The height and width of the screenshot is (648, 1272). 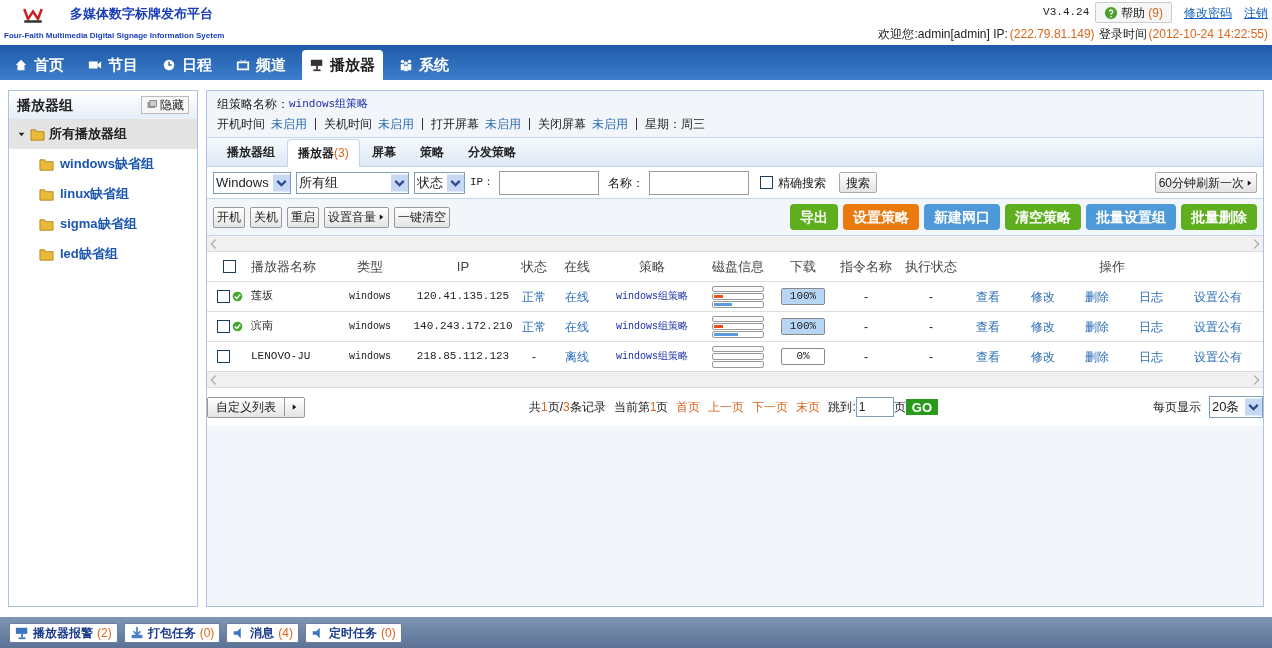 What do you see at coordinates (348, 124) in the screenshot?
I see `setting-label: 关机时间` at bounding box center [348, 124].